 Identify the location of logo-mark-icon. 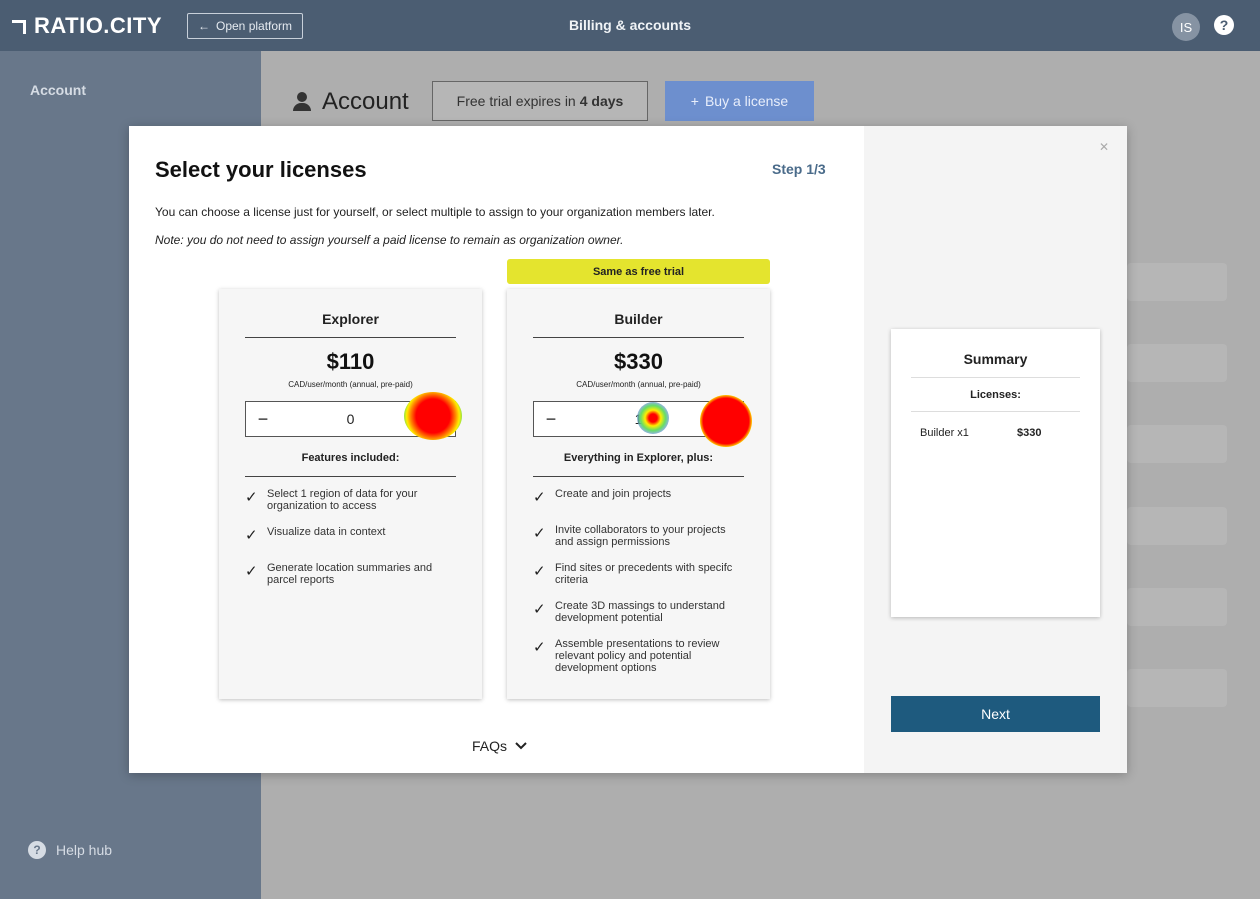
(19, 27).